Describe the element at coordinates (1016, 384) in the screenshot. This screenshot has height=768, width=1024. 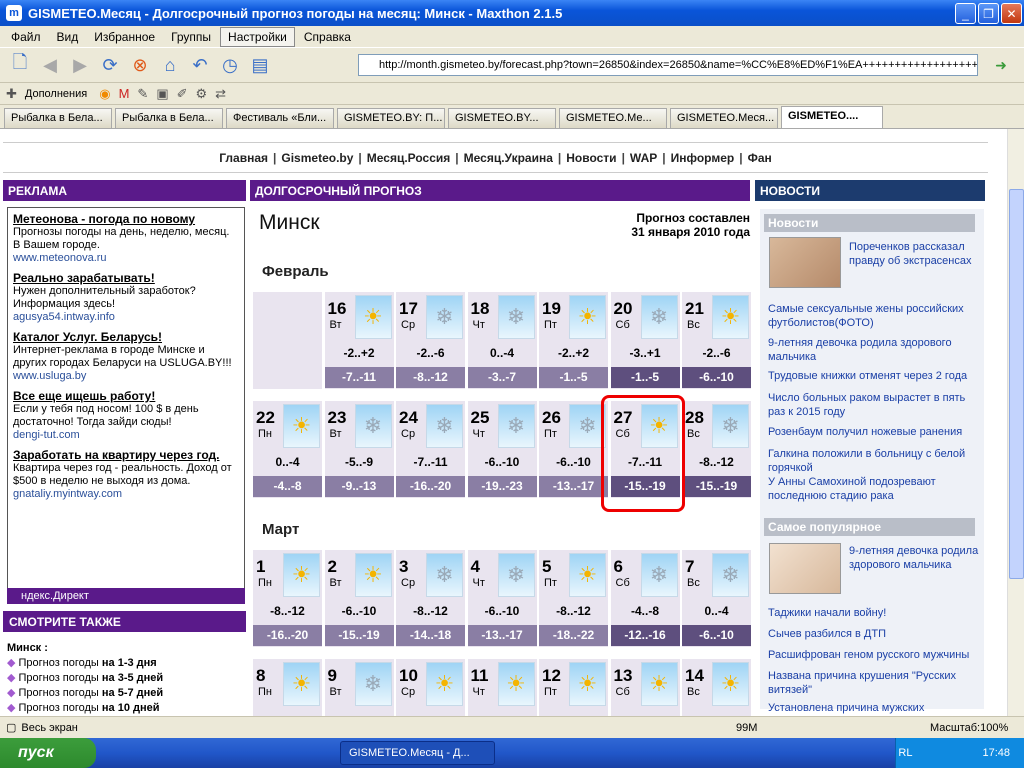
I see `scroll-thumb` at that location.